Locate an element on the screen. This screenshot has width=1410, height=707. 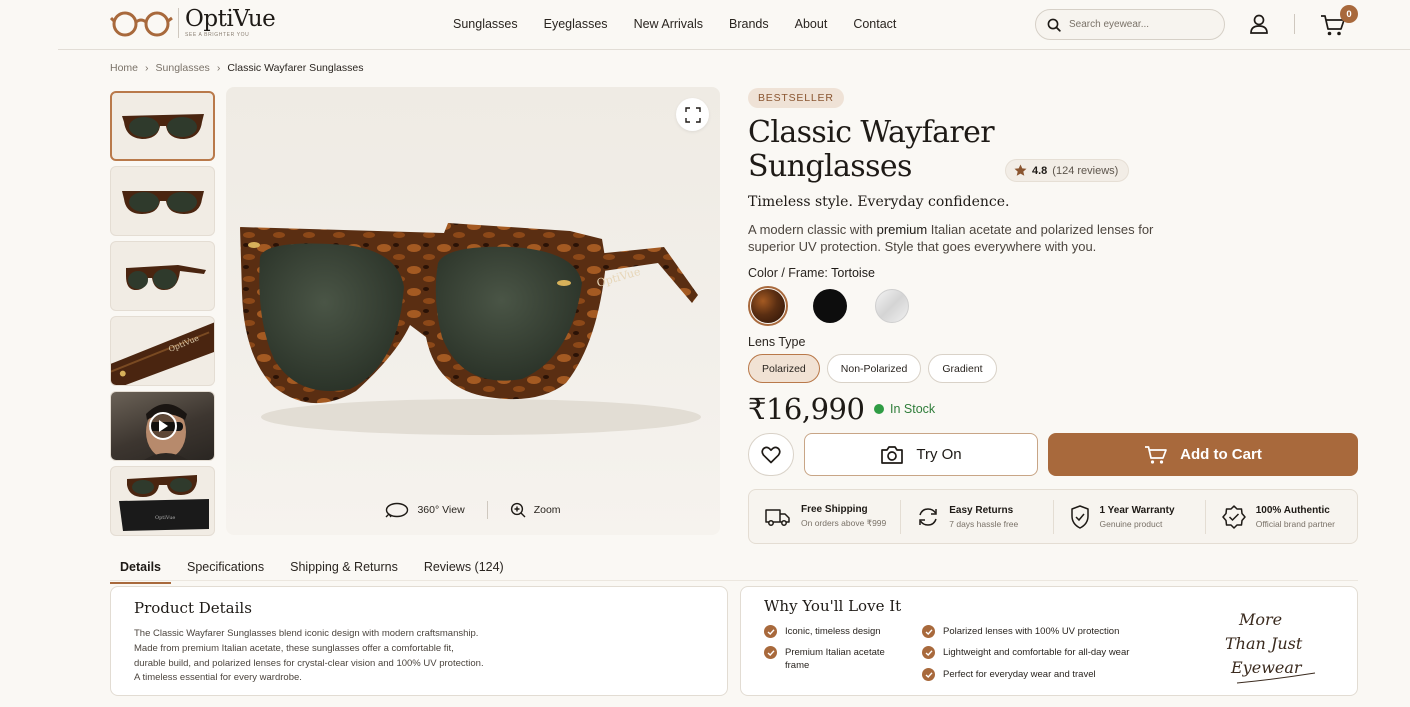
swatch-clear is located at coordinates (892, 306).